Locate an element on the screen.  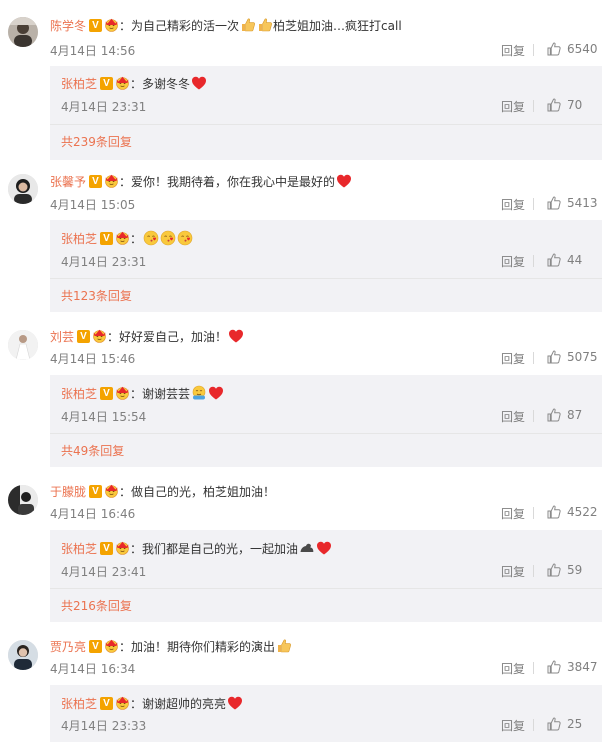
more-replies-link: 共239条回复 is located at coordinates (96, 141).